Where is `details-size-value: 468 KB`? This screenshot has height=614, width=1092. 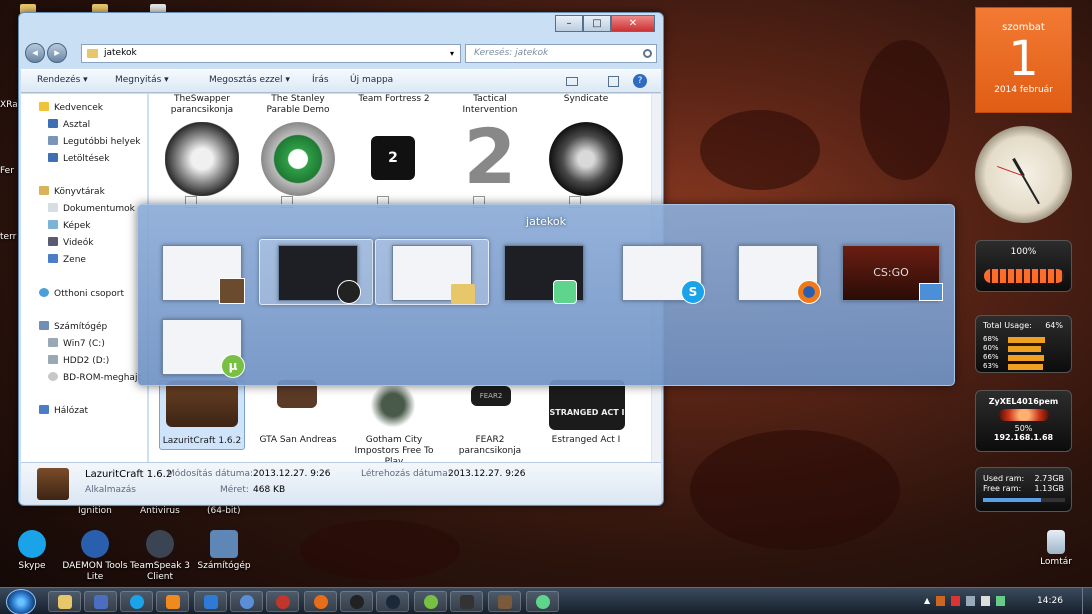
details-size-value: 468 KB is located at coordinates (269, 490).